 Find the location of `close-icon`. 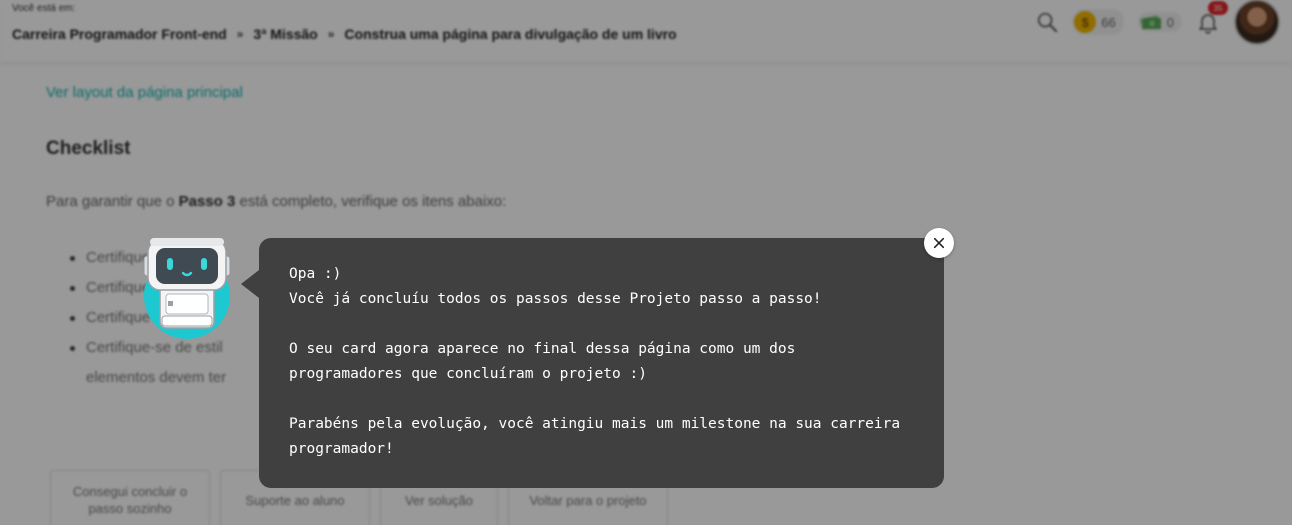

close-icon is located at coordinates (939, 243).